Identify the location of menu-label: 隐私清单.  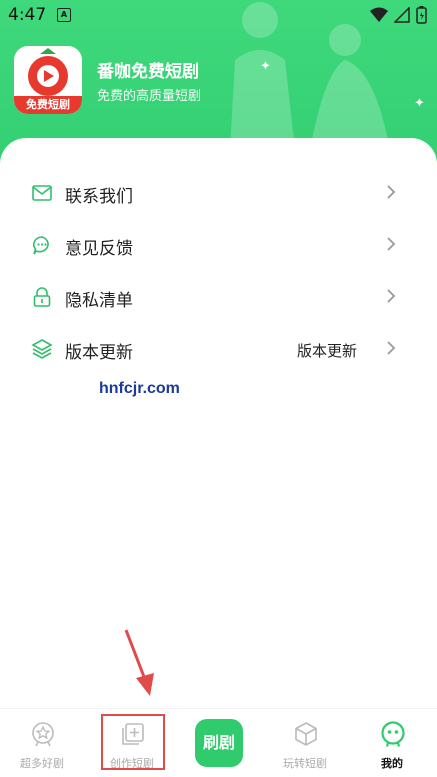
(99, 301).